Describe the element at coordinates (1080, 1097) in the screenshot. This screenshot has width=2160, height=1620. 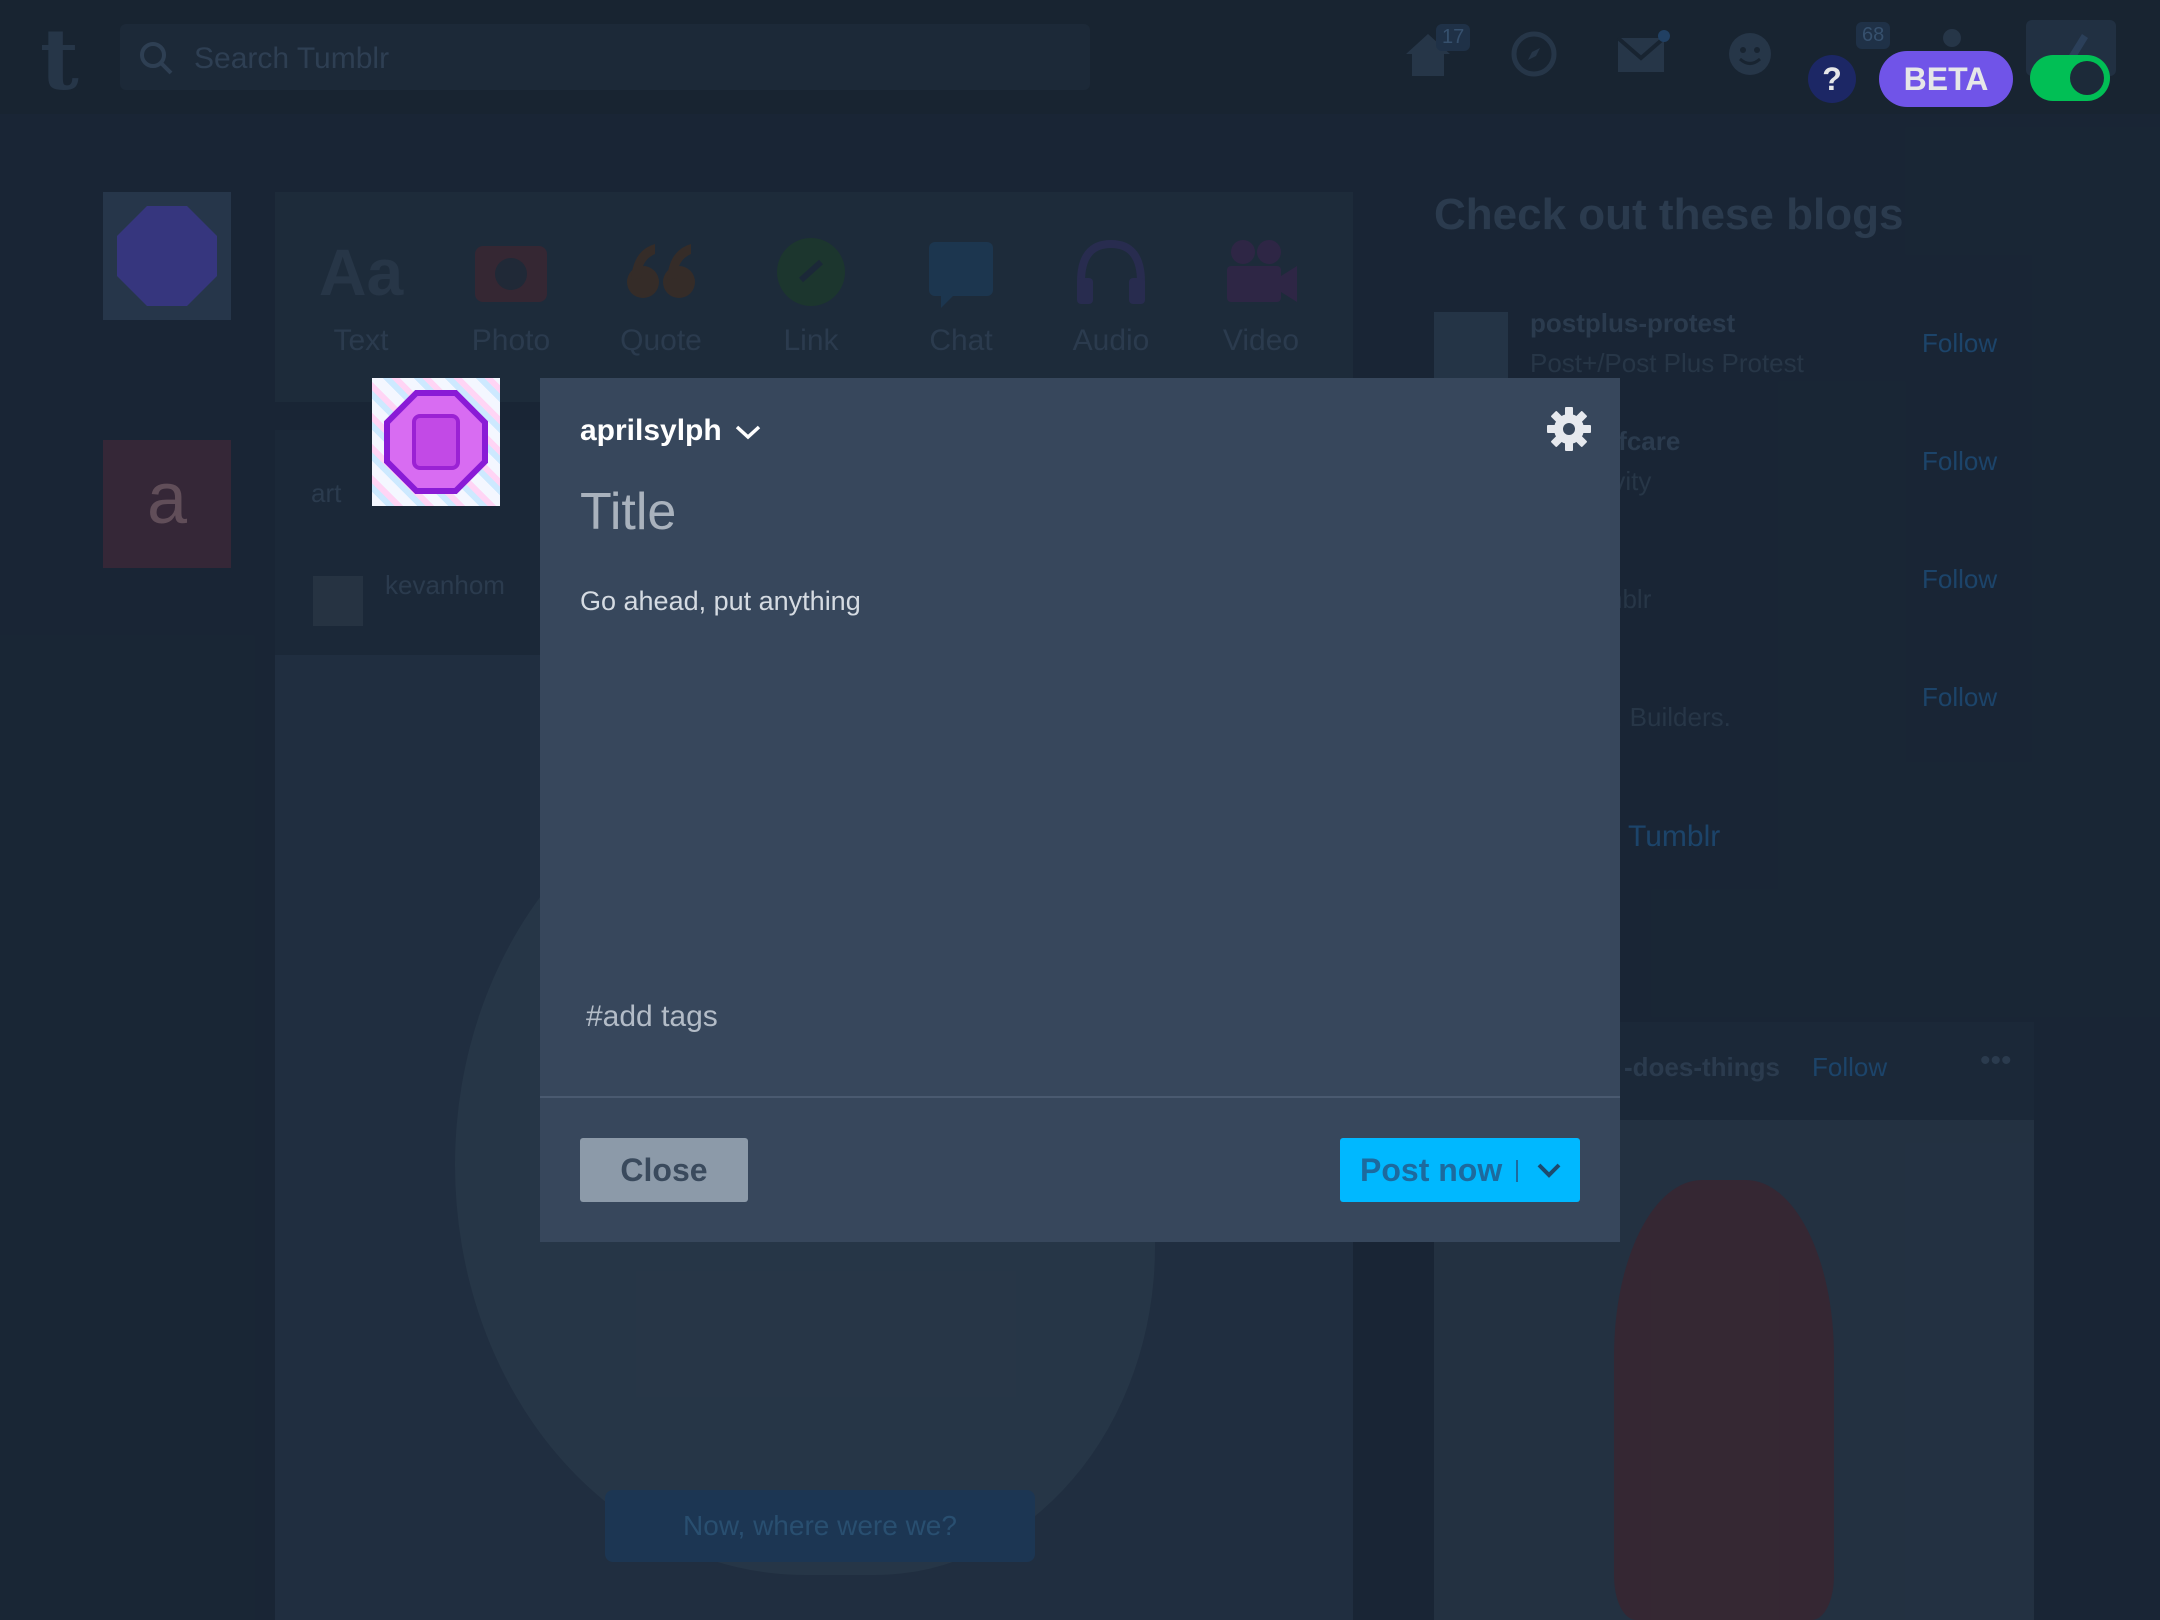
I see `modal-footer-divider` at that location.